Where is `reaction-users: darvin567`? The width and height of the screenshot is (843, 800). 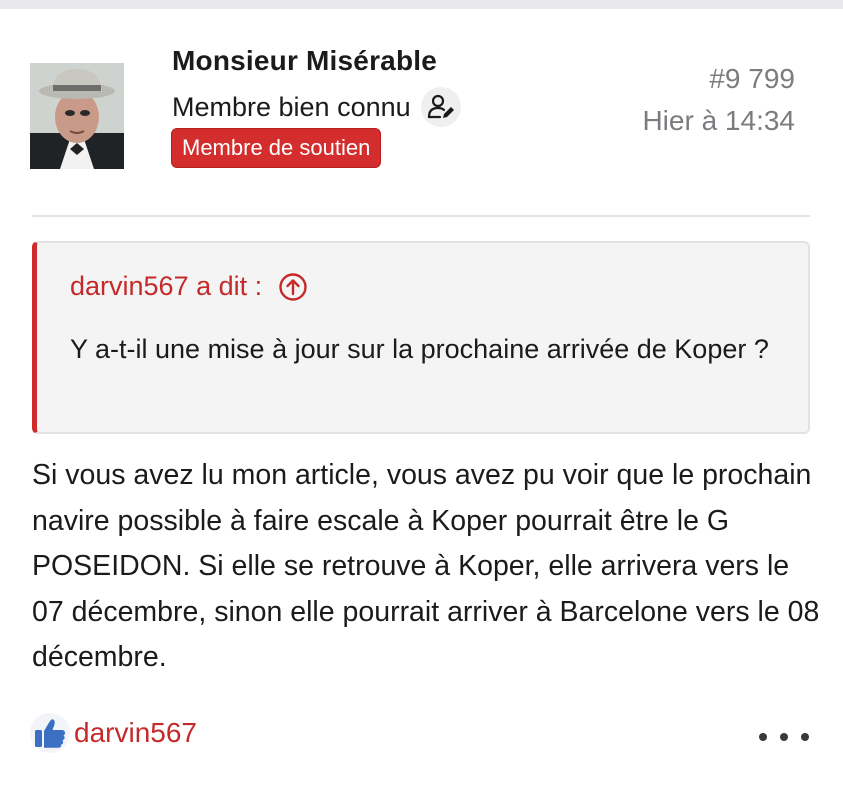
reaction-users: darvin567 is located at coordinates (135, 733).